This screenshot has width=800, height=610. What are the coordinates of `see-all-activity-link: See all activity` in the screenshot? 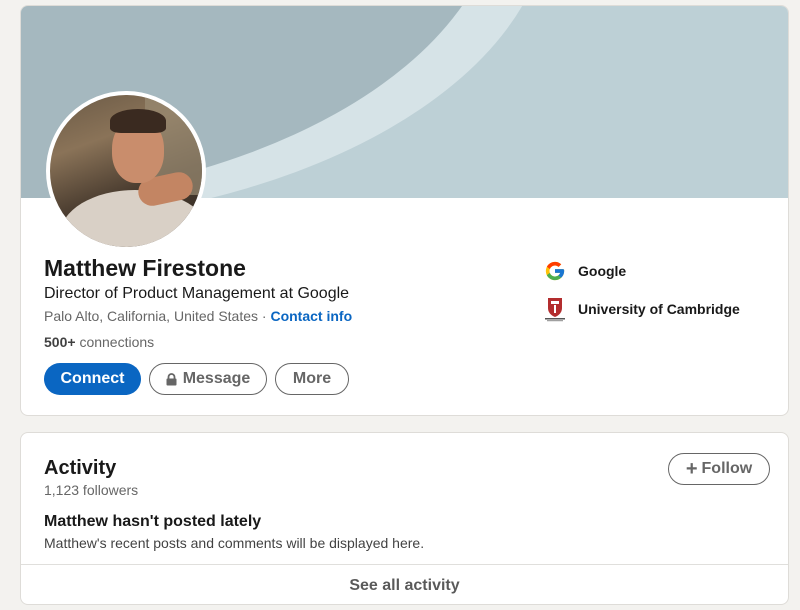 It's located at (404, 584).